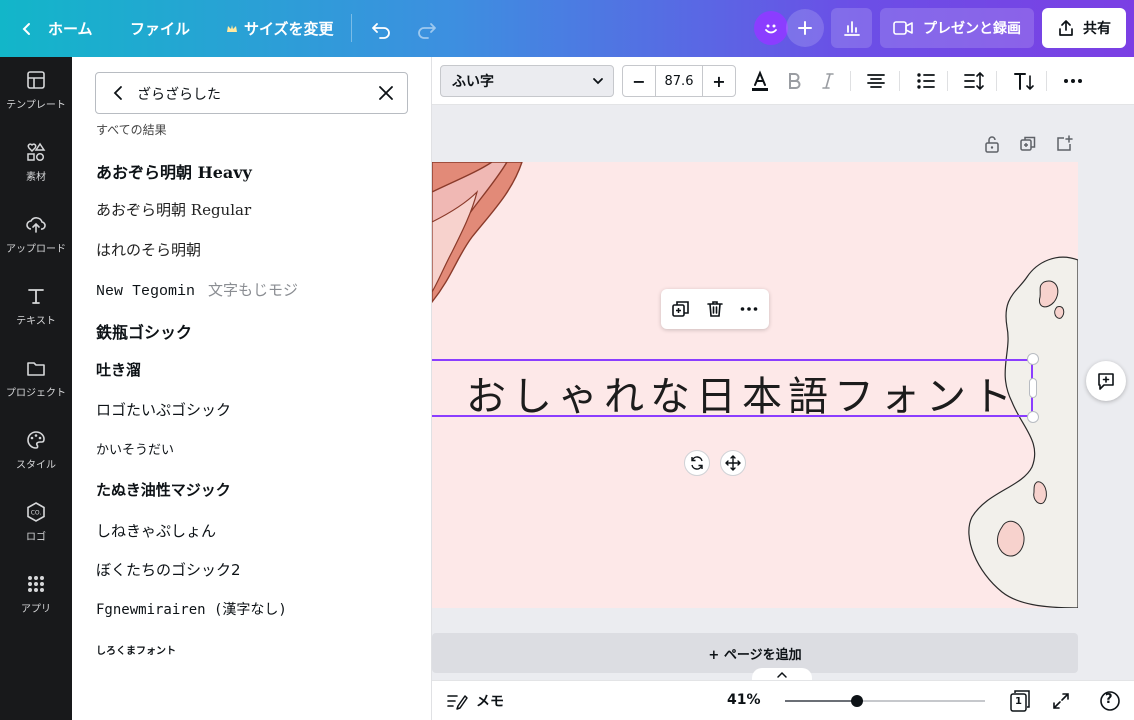 The width and height of the screenshot is (1134, 720). I want to click on font-item: ロゴたいぷゴシック, so click(163, 409).